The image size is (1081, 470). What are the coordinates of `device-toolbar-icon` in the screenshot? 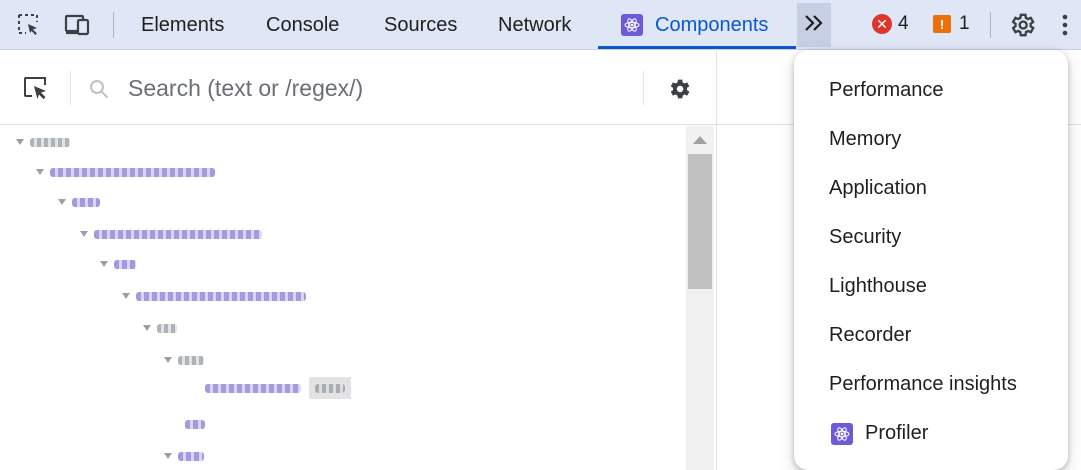 It's located at (78, 25).